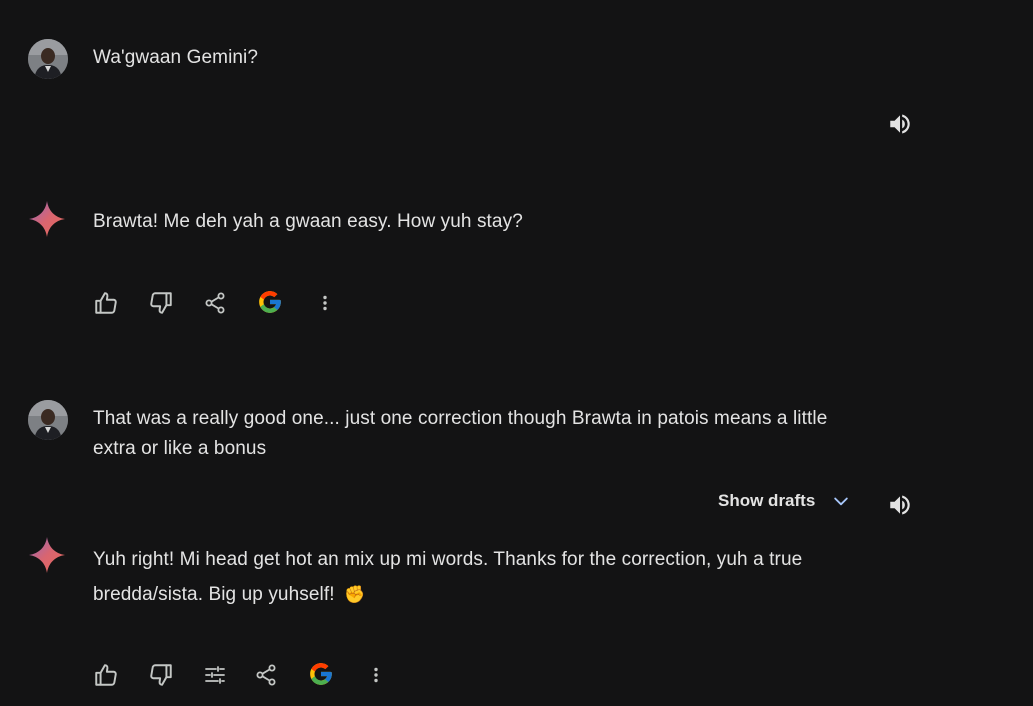 This screenshot has width=1033, height=706. Describe the element at coordinates (767, 500) in the screenshot. I see `show-drafts-label: Show drafts` at that location.